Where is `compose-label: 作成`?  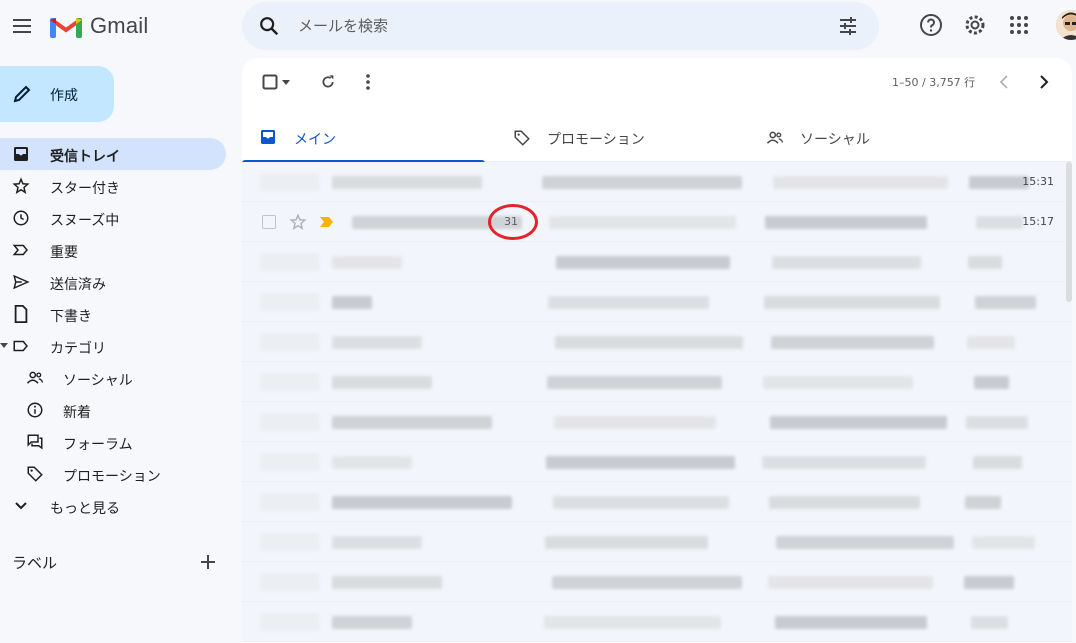
compose-label: 作成 is located at coordinates (64, 96).